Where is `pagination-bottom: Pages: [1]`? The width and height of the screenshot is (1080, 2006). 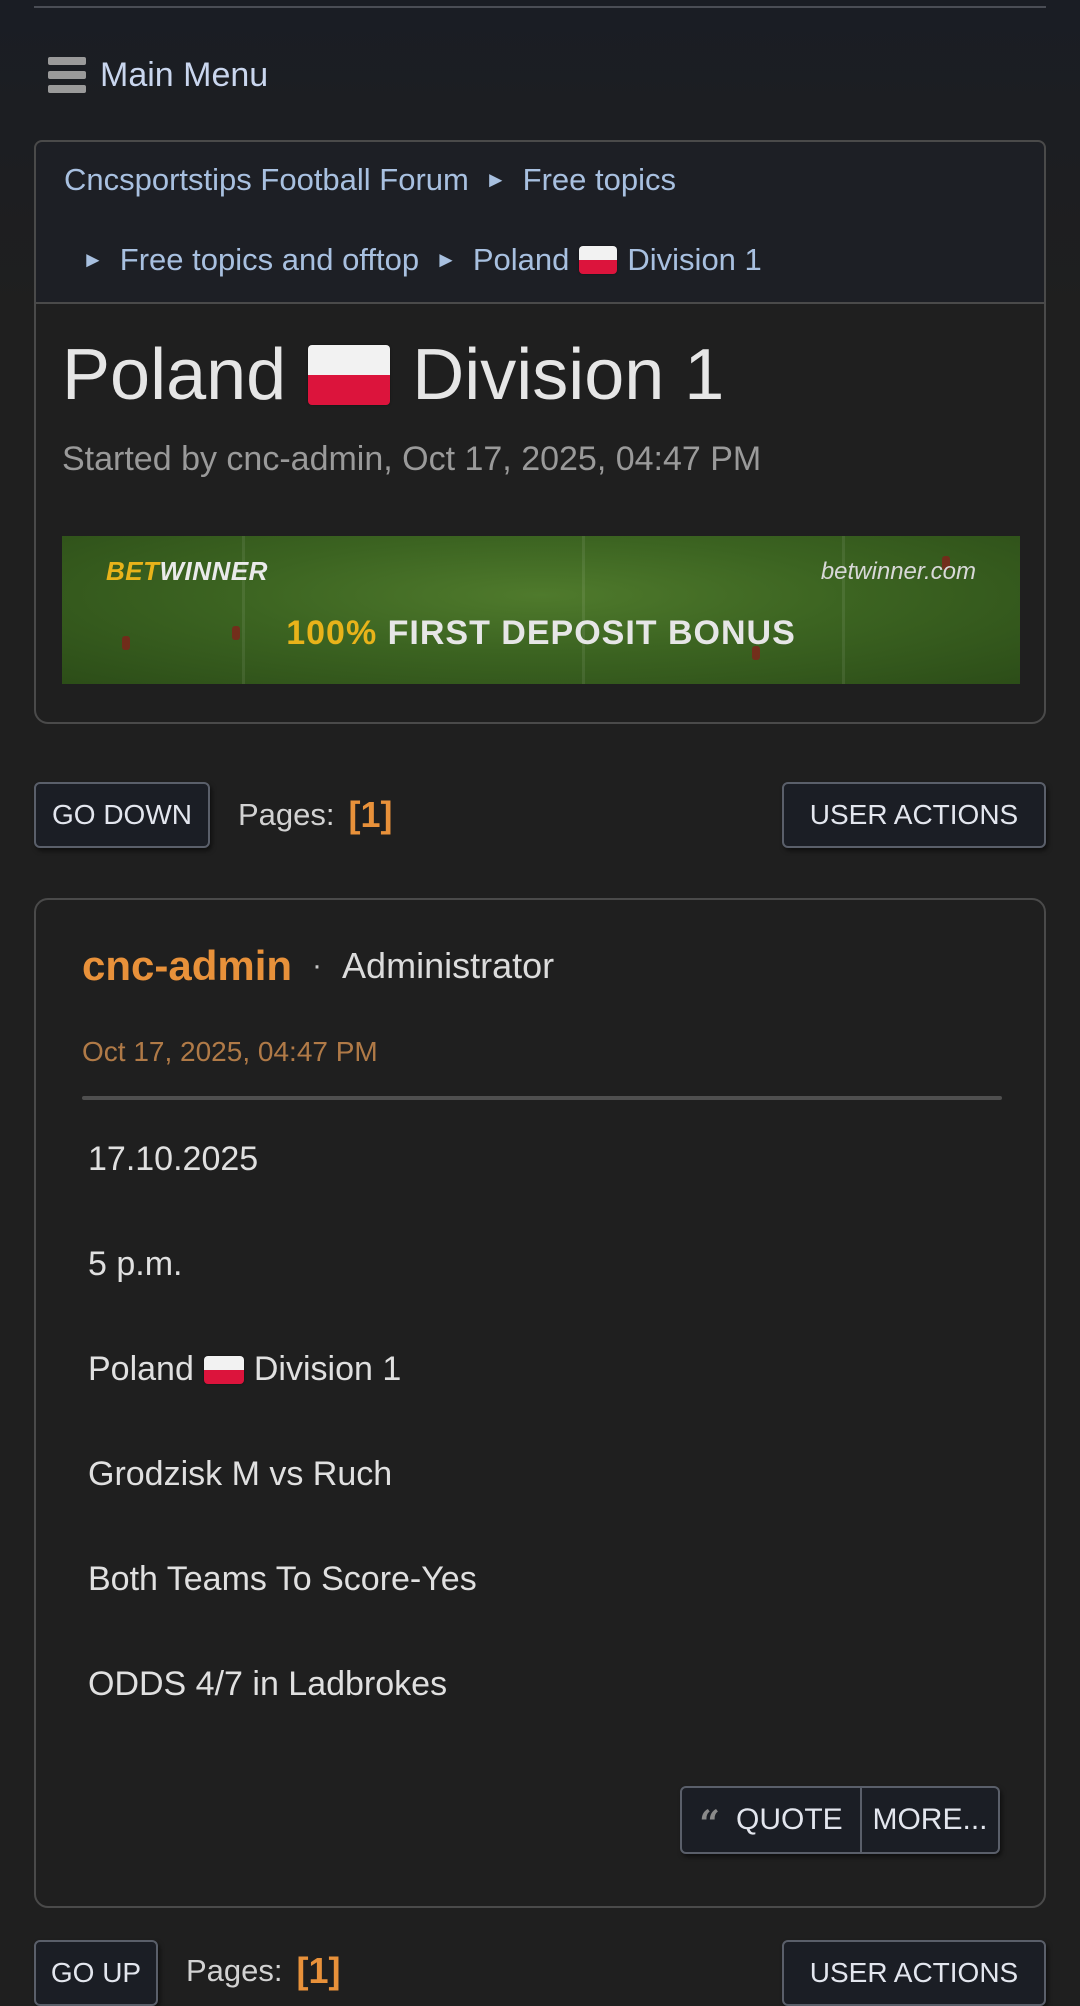
pagination-bottom: Pages: [1] is located at coordinates (263, 1971).